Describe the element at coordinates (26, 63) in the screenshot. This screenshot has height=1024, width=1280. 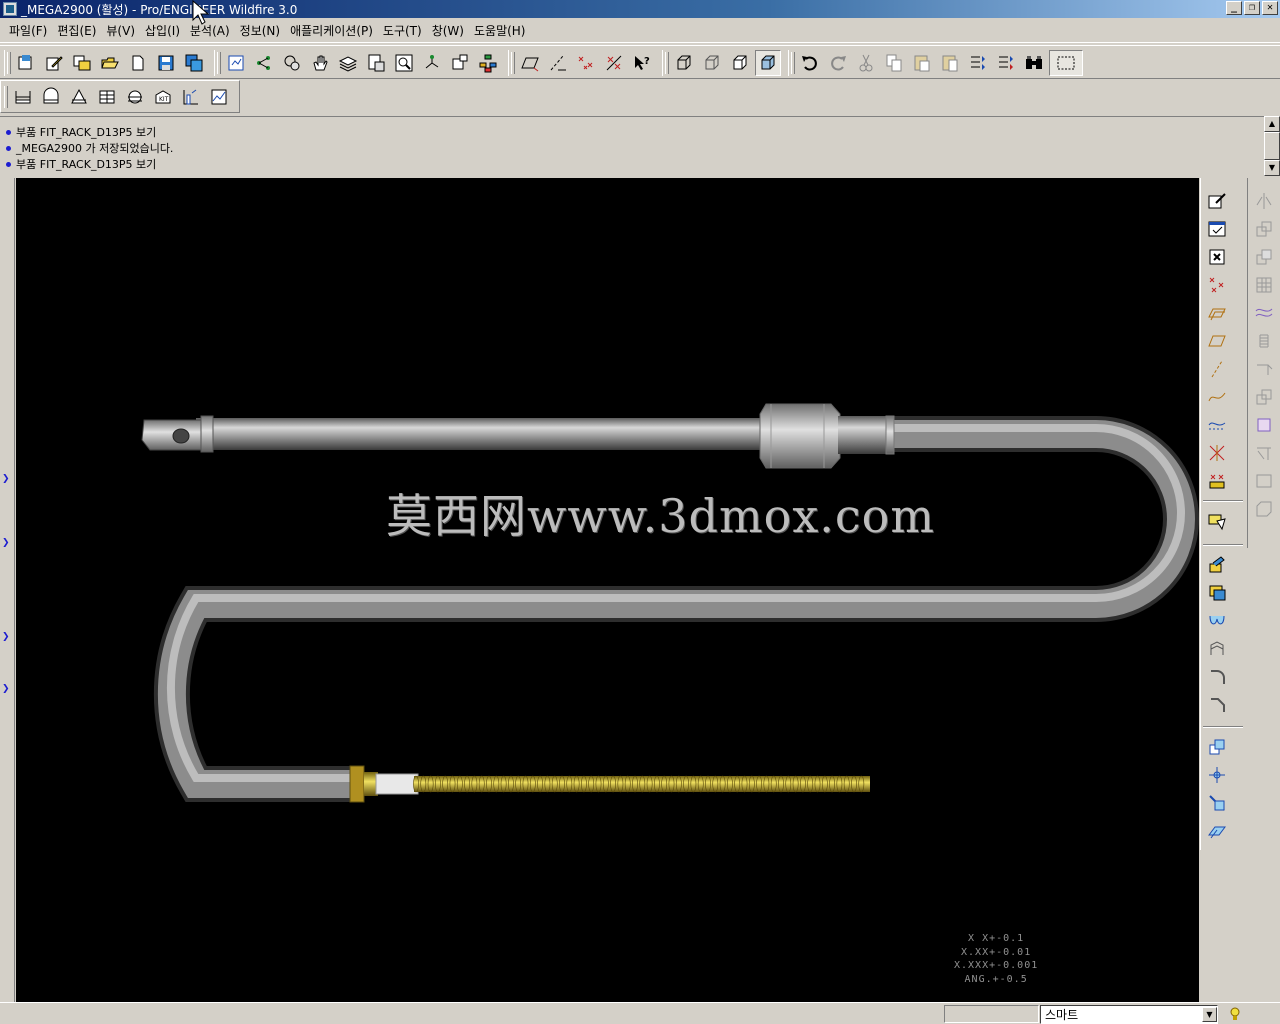
I see `new-button` at that location.